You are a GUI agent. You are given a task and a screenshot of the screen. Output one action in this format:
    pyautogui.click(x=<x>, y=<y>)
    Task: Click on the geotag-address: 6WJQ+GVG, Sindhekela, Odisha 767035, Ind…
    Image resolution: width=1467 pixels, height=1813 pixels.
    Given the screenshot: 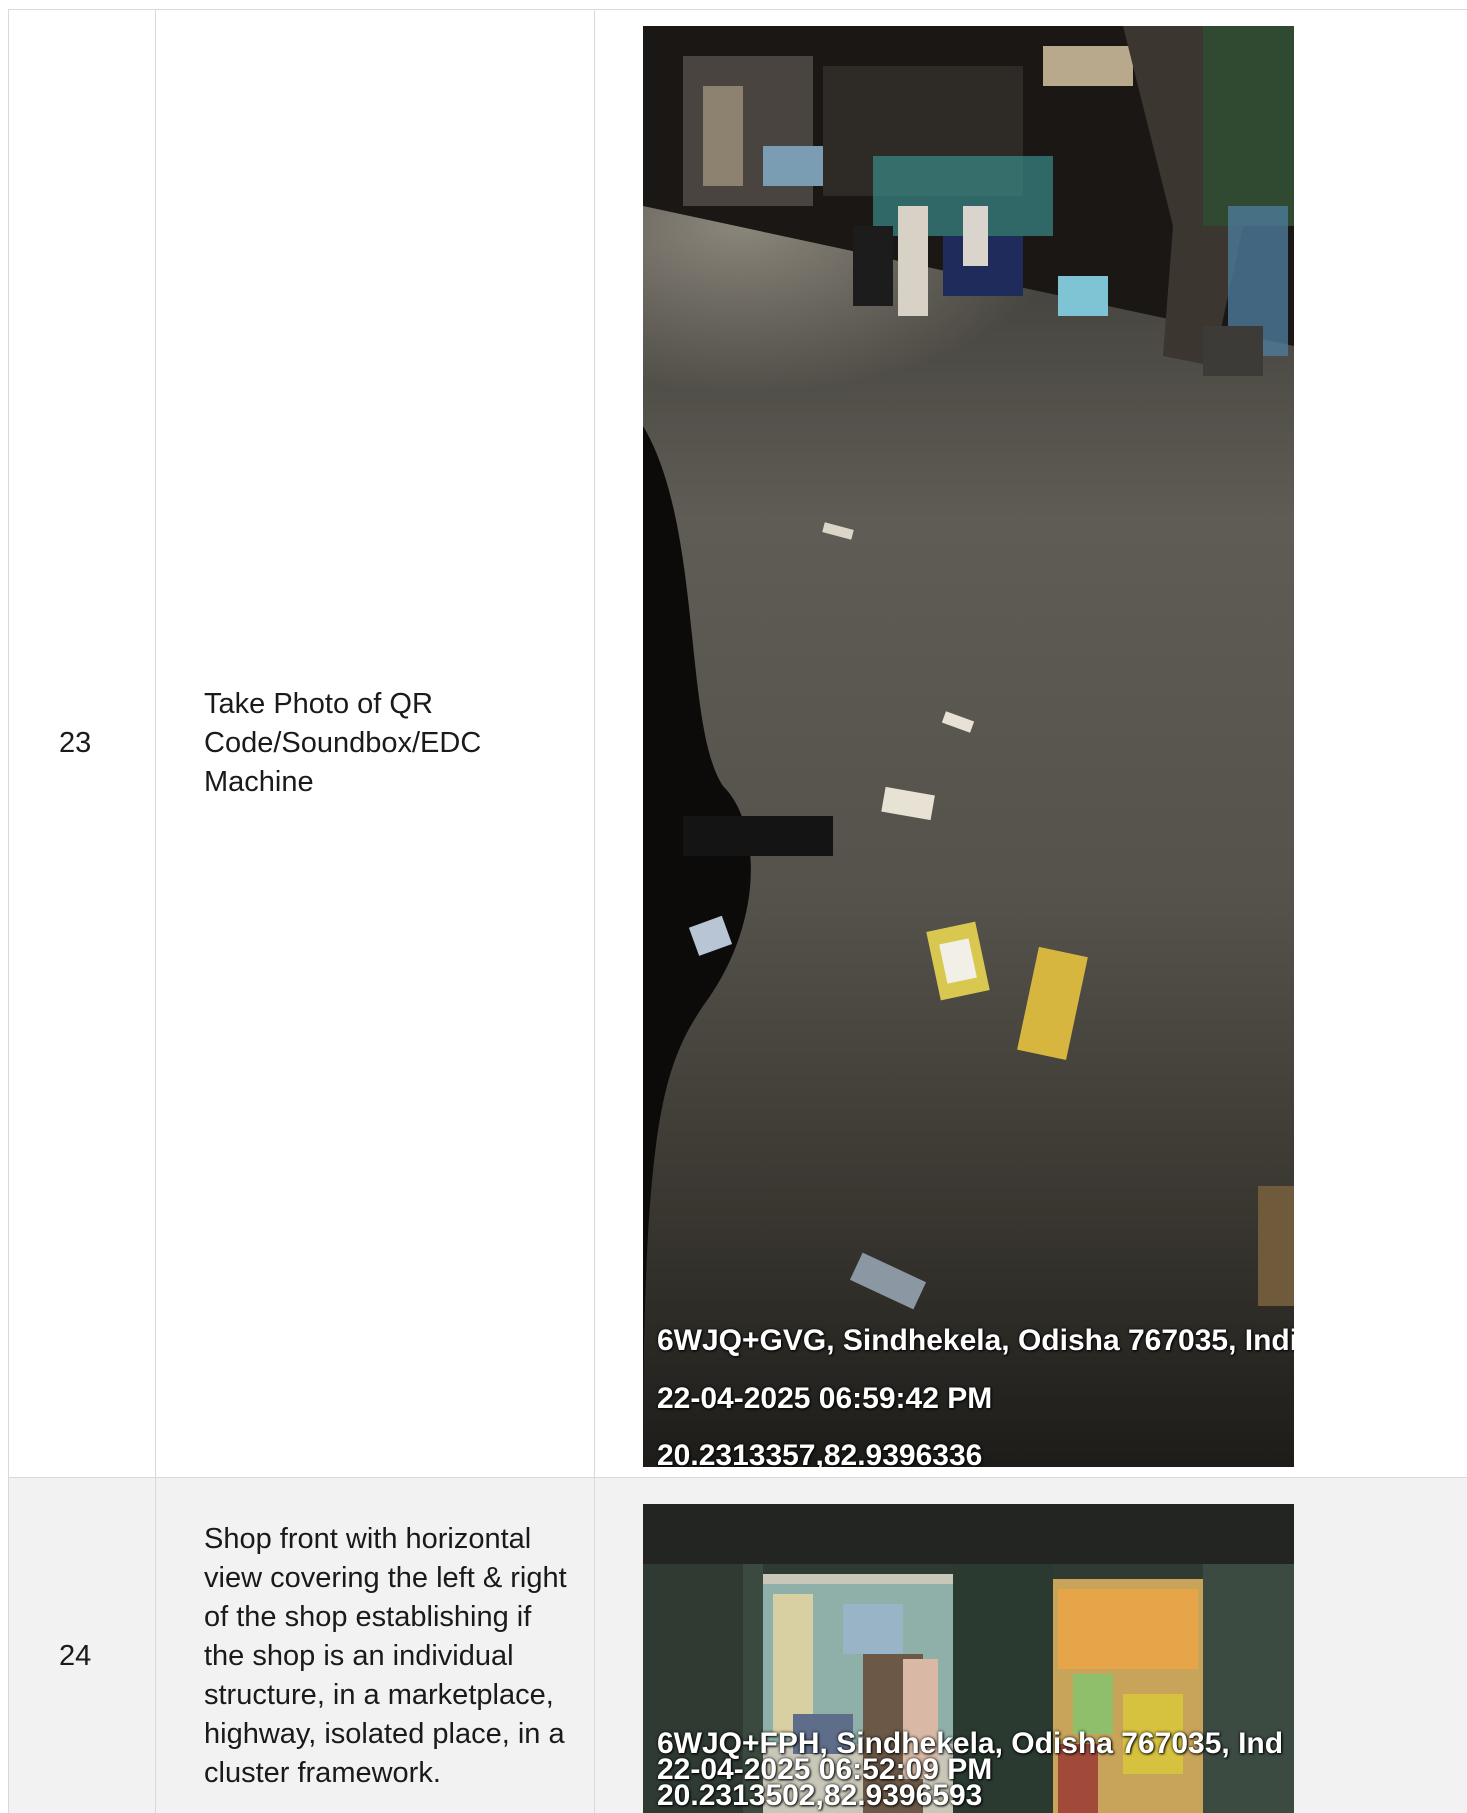 What is the action you would take?
    pyautogui.click(x=975, y=1340)
    